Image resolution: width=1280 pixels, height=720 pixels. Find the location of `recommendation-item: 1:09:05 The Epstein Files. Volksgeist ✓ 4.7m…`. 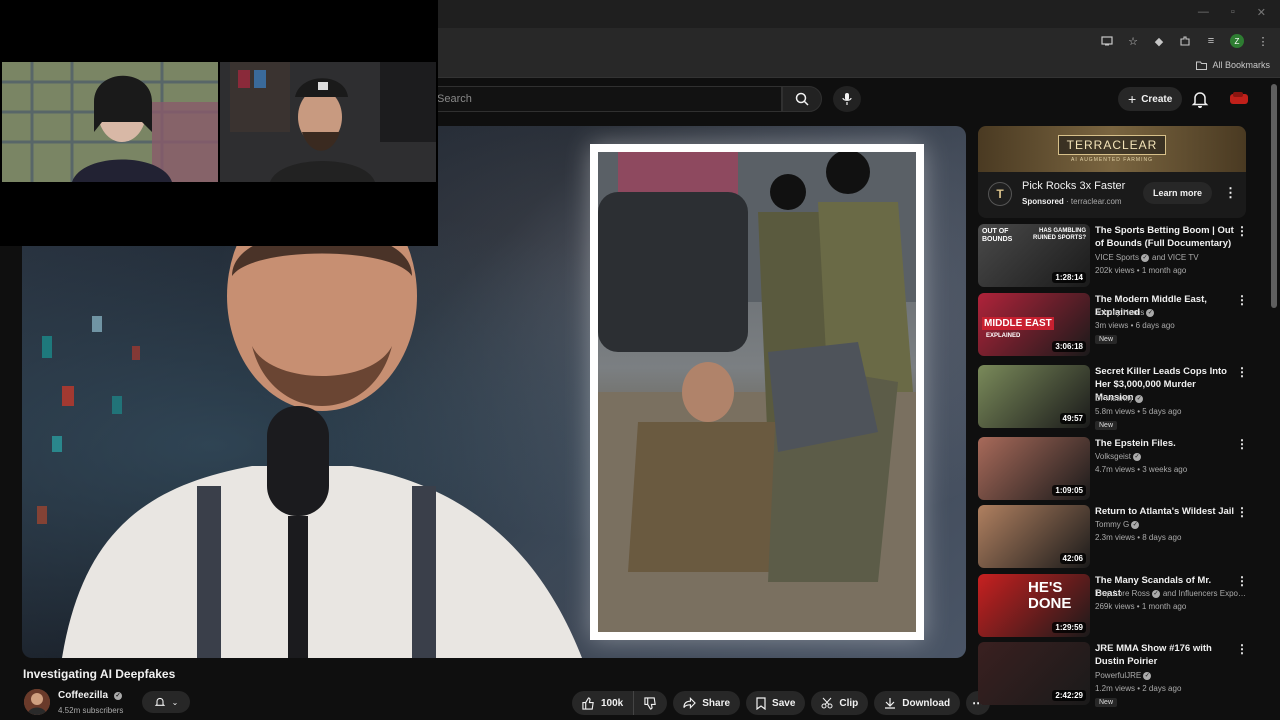

recommendation-item: 1:09:05 The Epstein Files. Volksgeist ✓ 4.7m… is located at coordinates (1113, 469).